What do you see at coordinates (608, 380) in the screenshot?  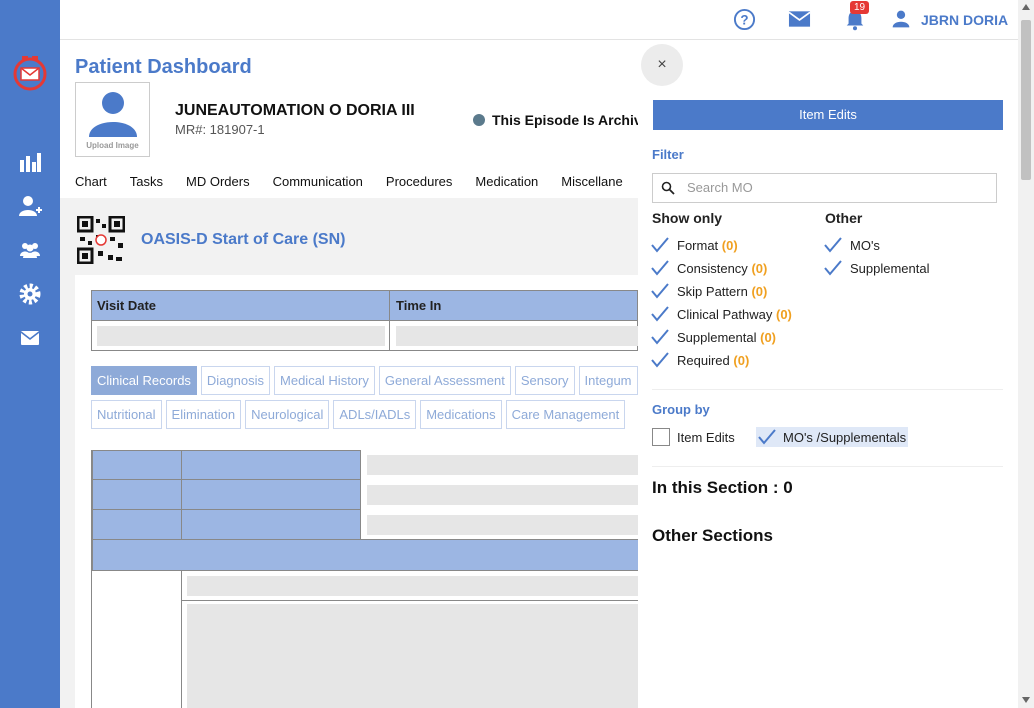 I see `chip-integumentary: Integum` at bounding box center [608, 380].